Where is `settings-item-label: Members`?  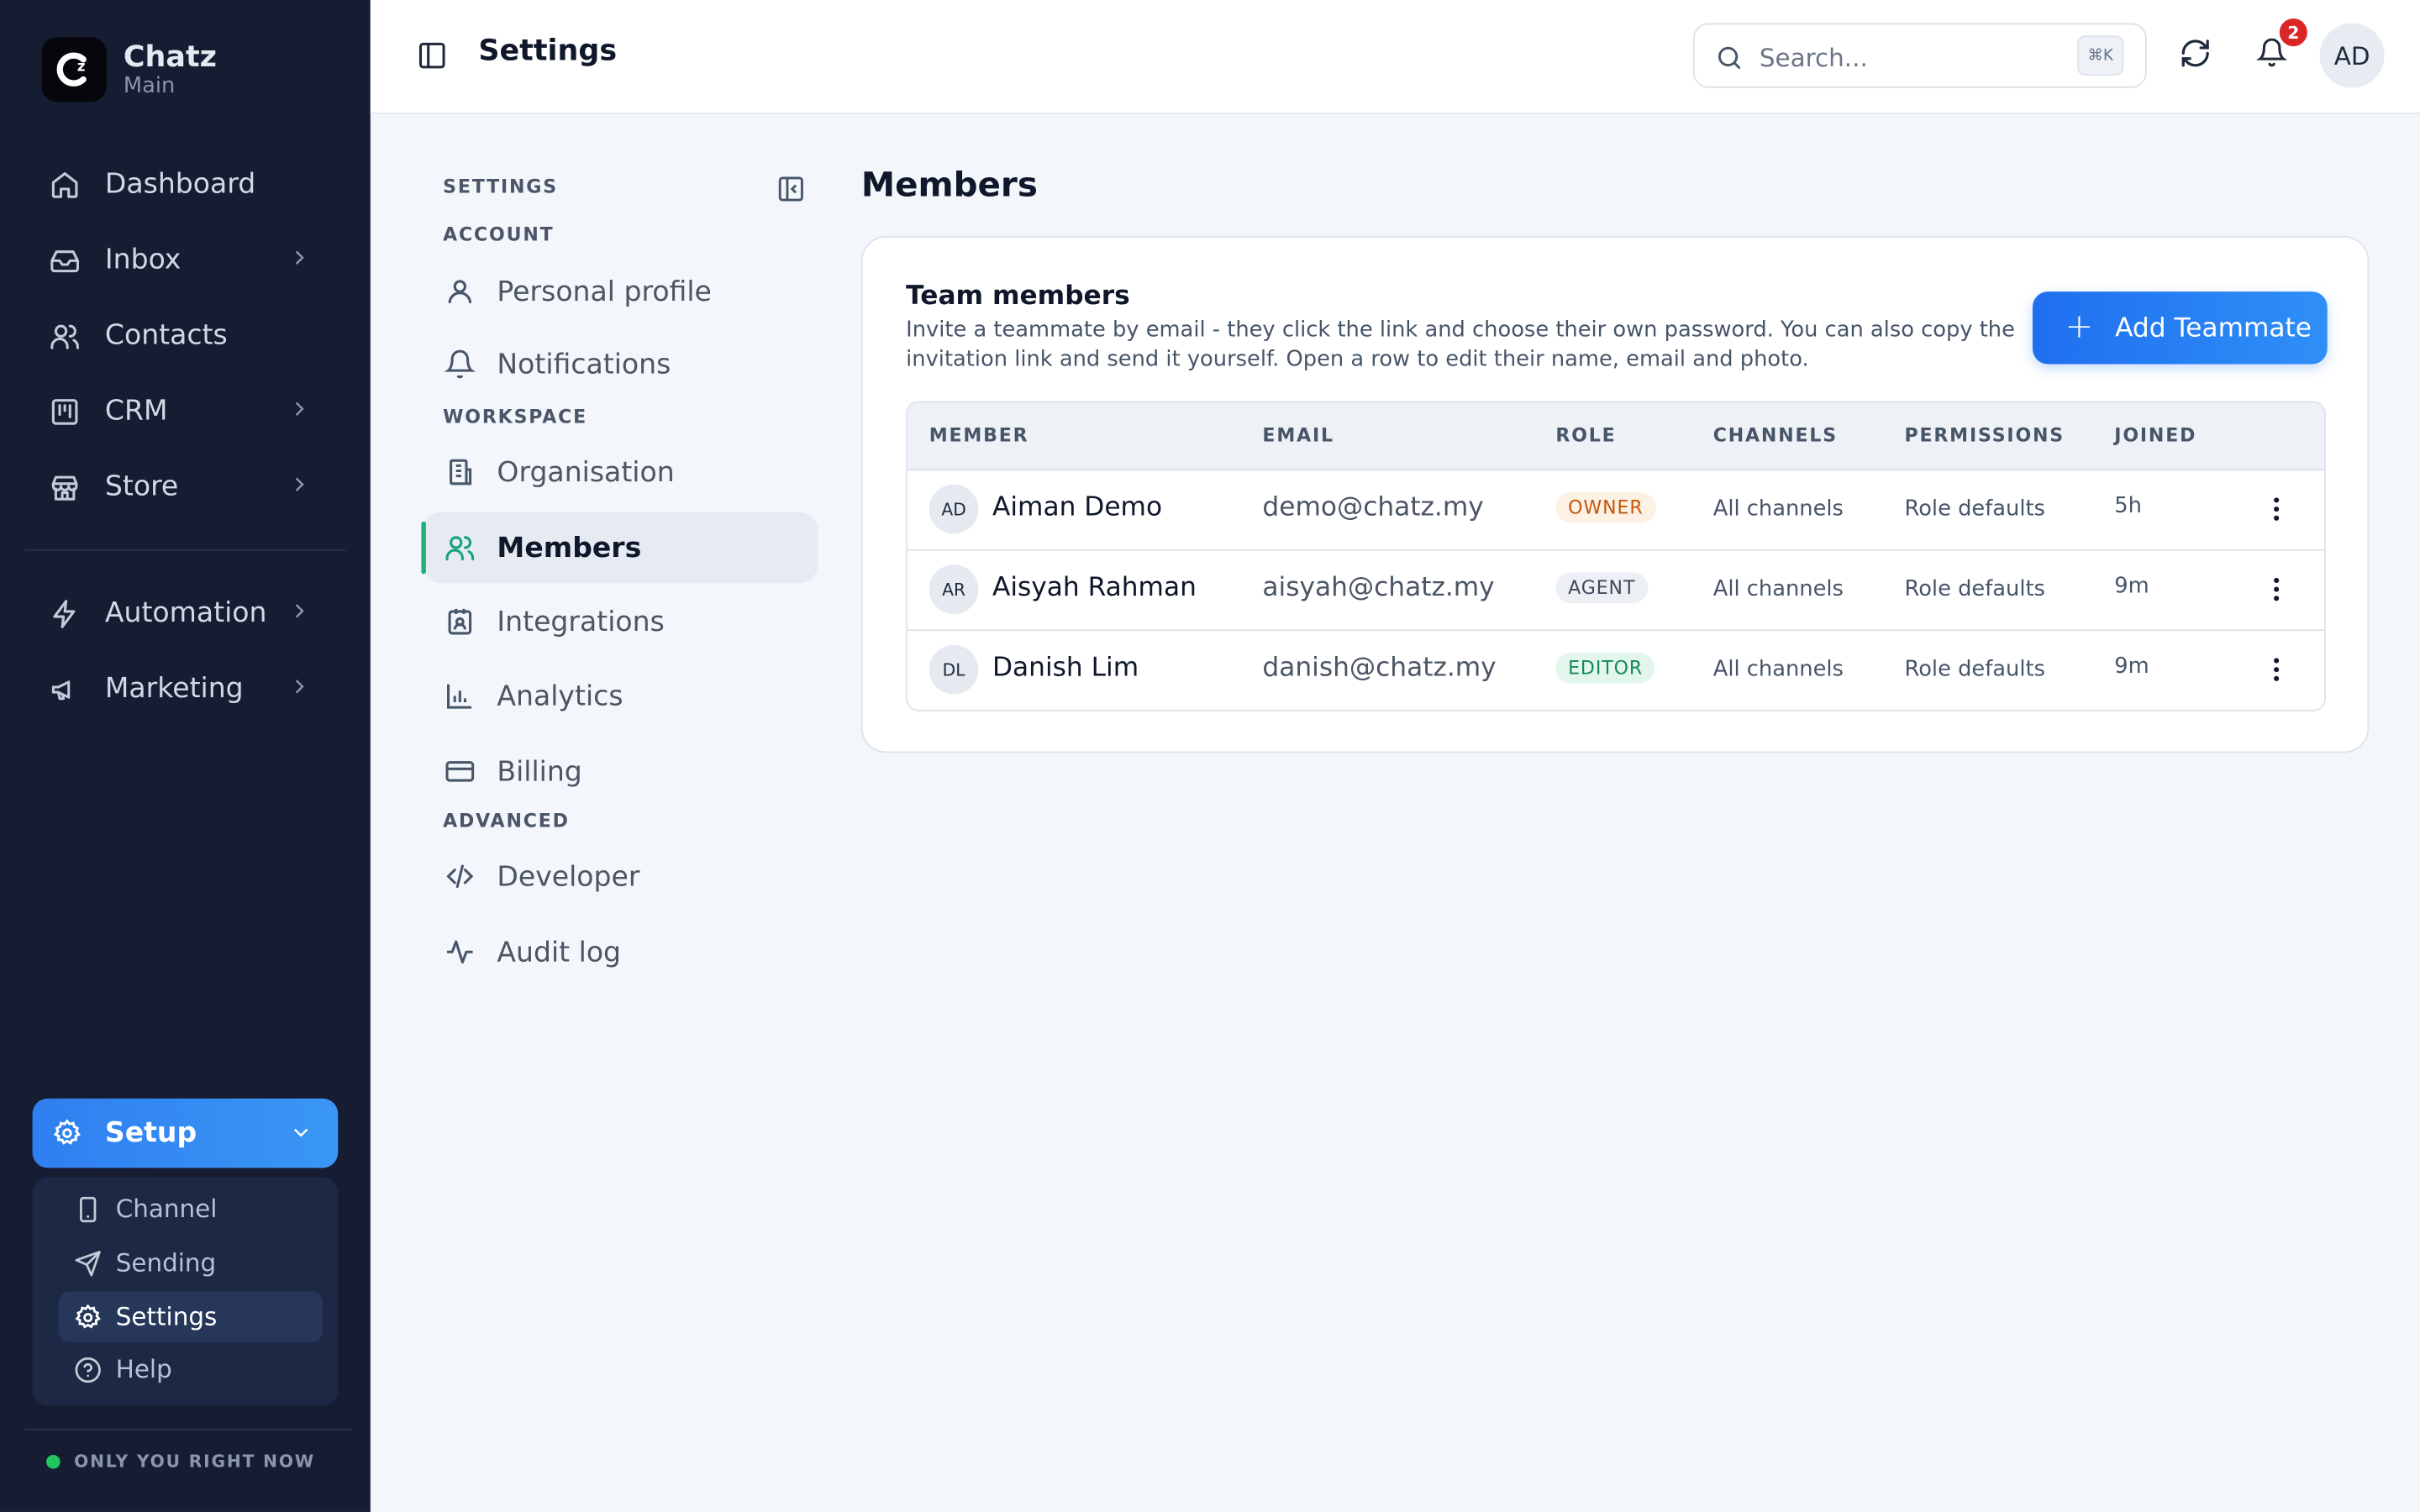
settings-item-label: Members is located at coordinates (569, 547).